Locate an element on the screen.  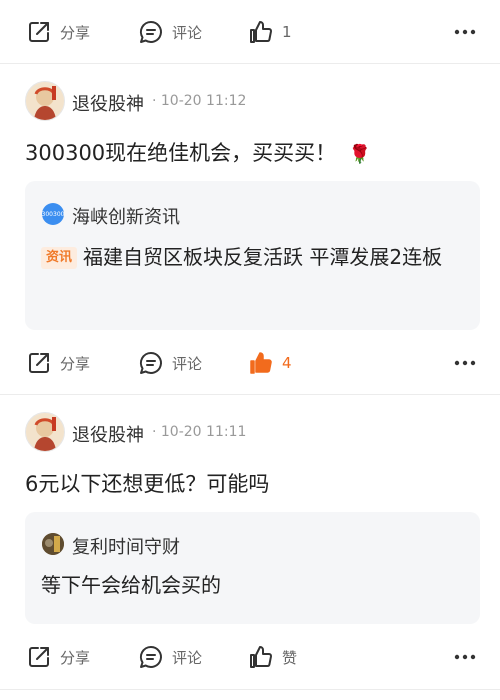
like-count: 4 is located at coordinates (287, 363).